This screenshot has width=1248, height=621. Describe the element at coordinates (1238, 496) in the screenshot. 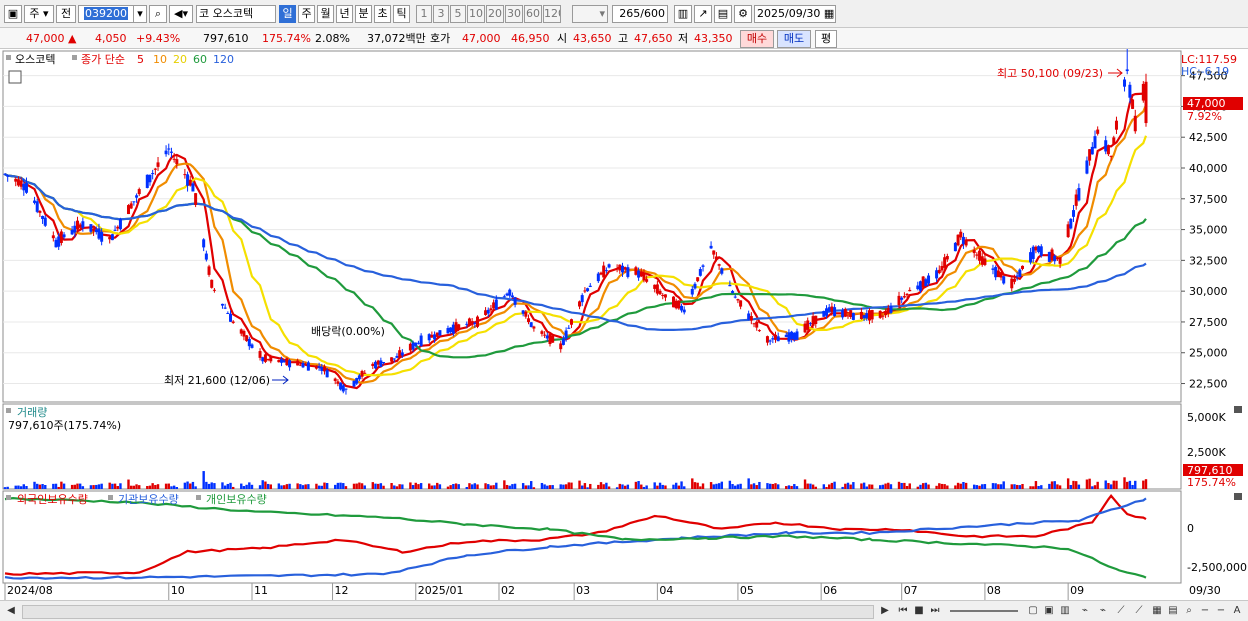

I see `holdings-panel-close-icon` at that location.